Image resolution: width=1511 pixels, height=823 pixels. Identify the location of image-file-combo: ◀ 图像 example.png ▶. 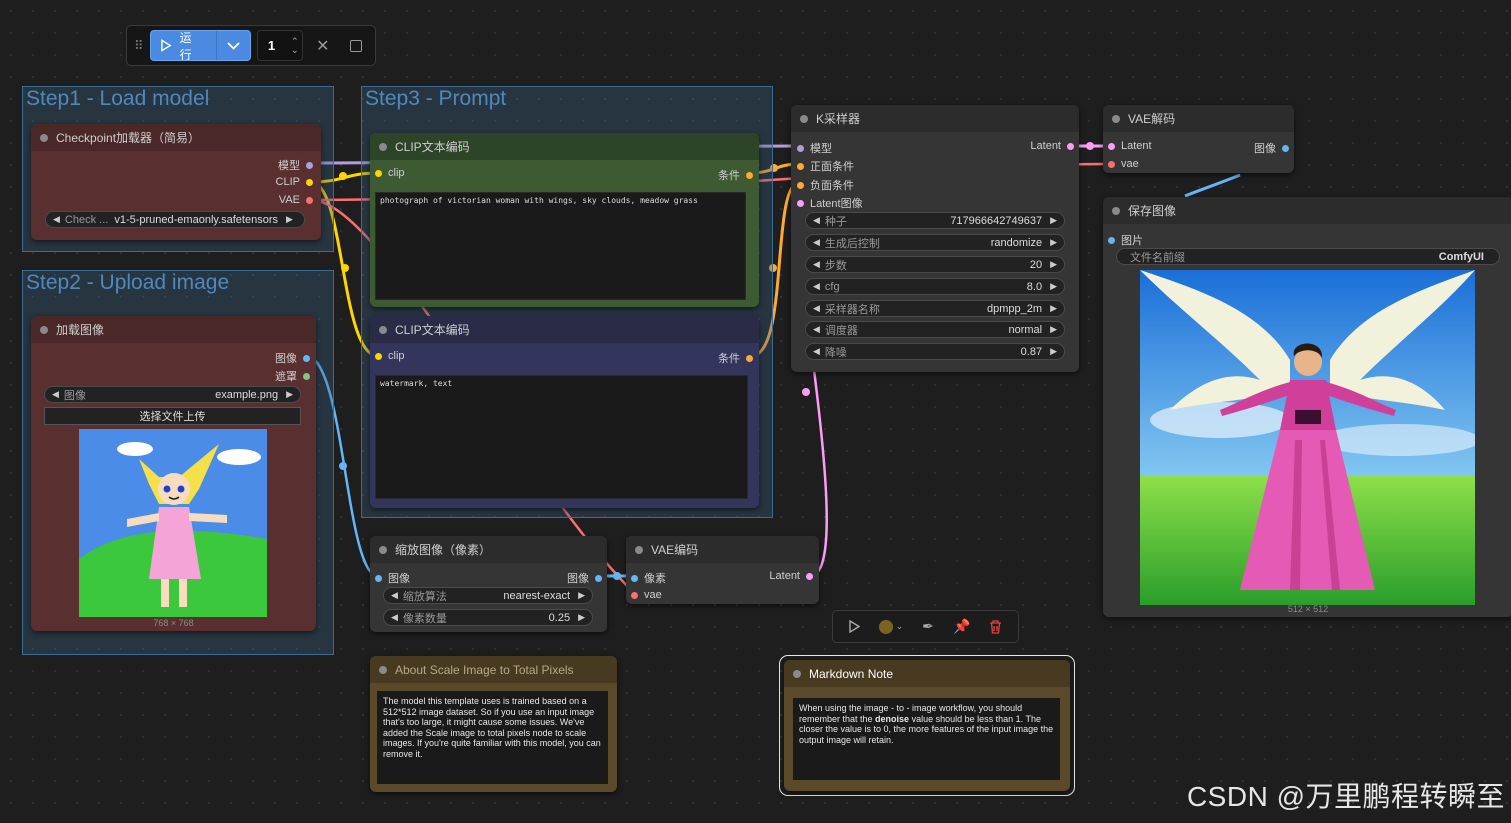
(172, 394).